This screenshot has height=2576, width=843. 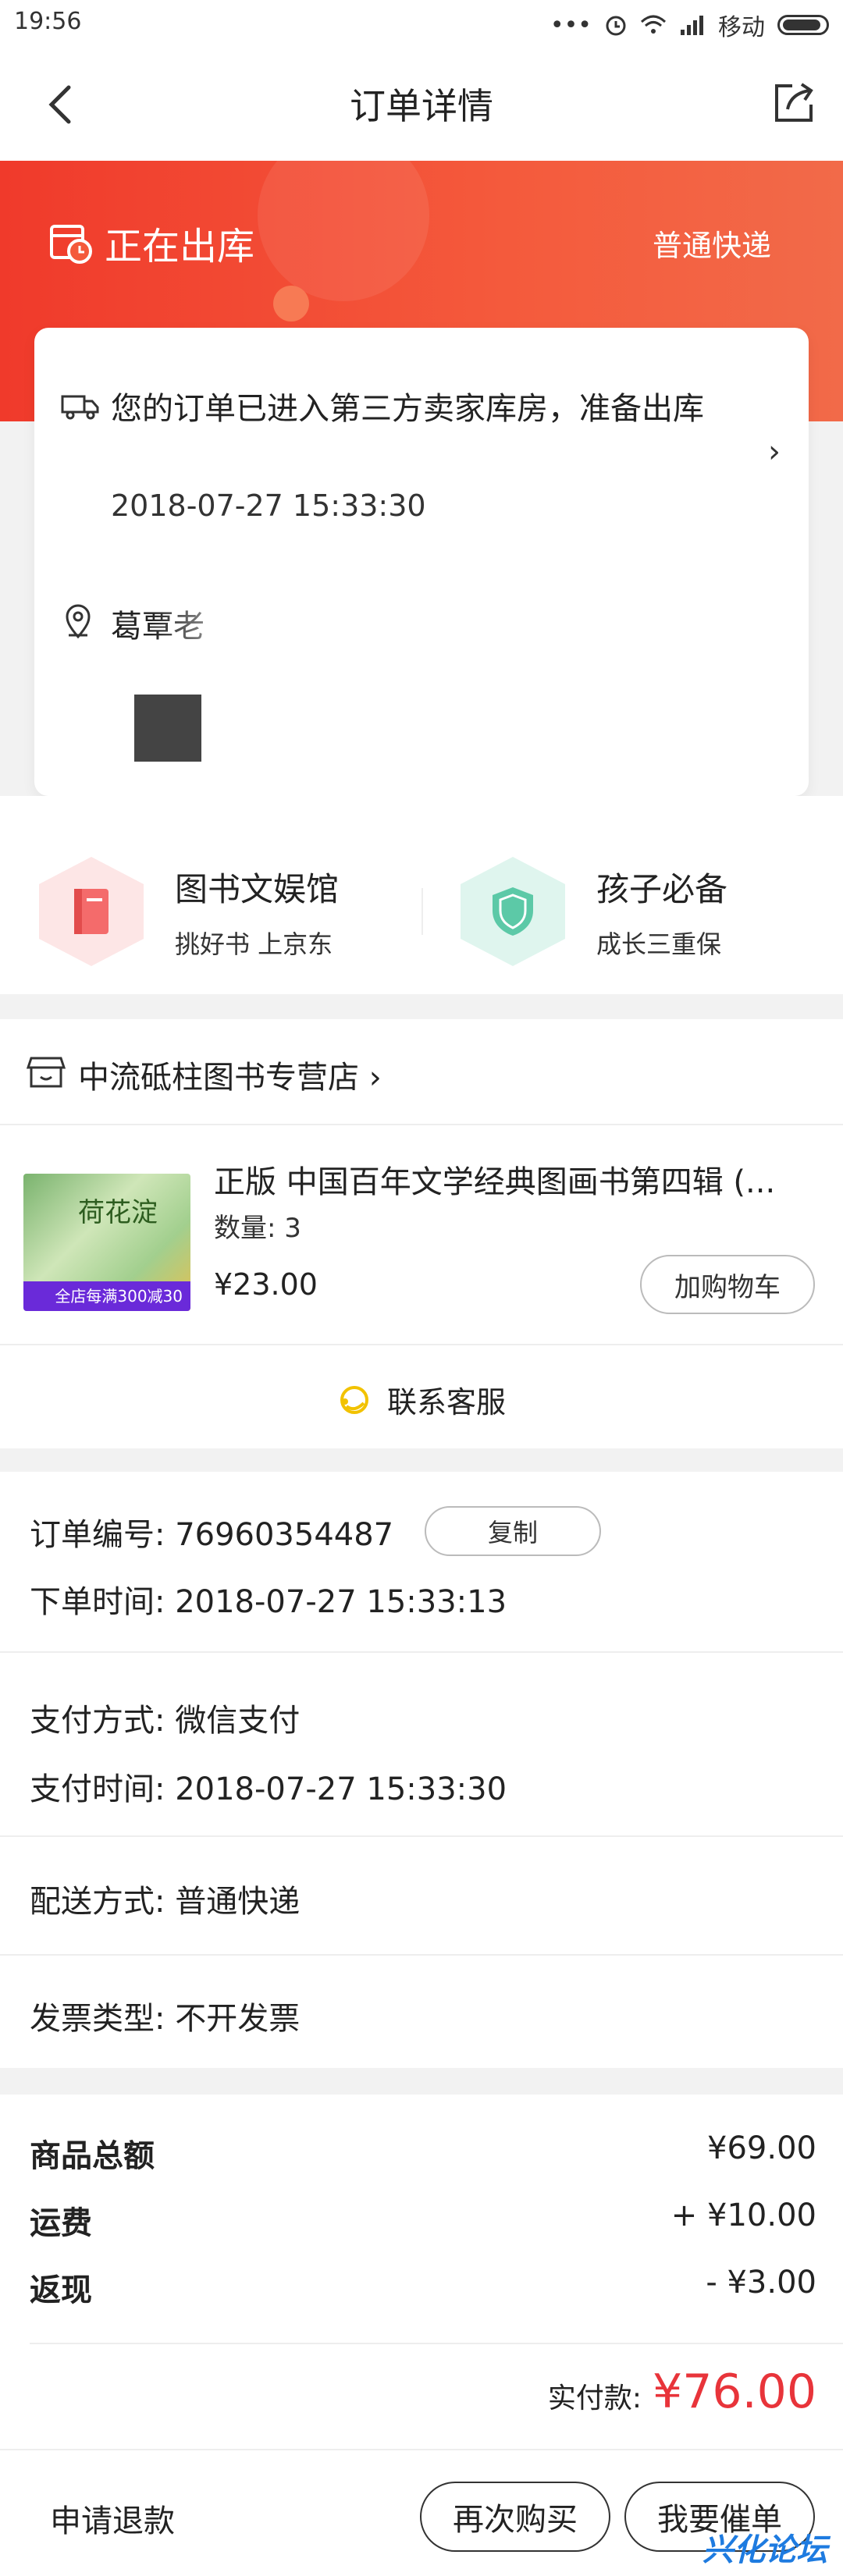 I want to click on truck-icon, so click(x=80, y=407).